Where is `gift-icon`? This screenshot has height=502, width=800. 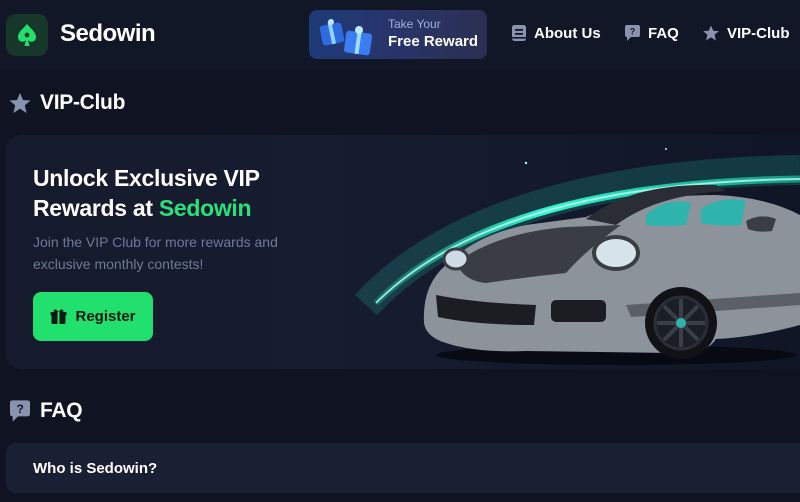 gift-icon is located at coordinates (58, 316).